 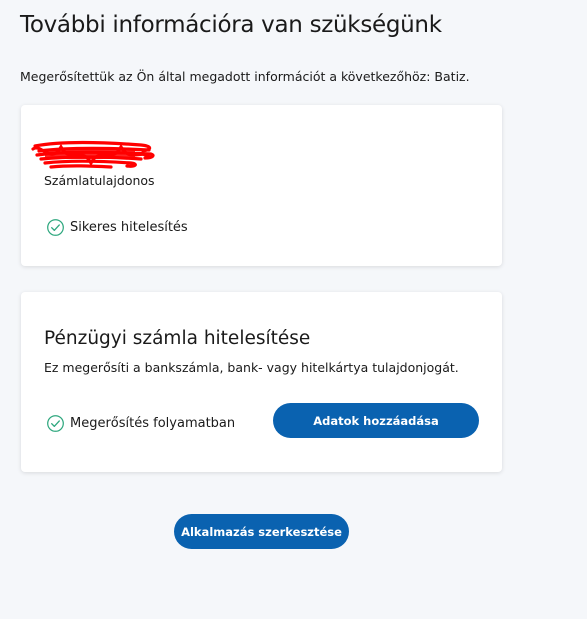 What do you see at coordinates (376, 420) in the screenshot?
I see `add-details-button: Adatok hozzáadása` at bounding box center [376, 420].